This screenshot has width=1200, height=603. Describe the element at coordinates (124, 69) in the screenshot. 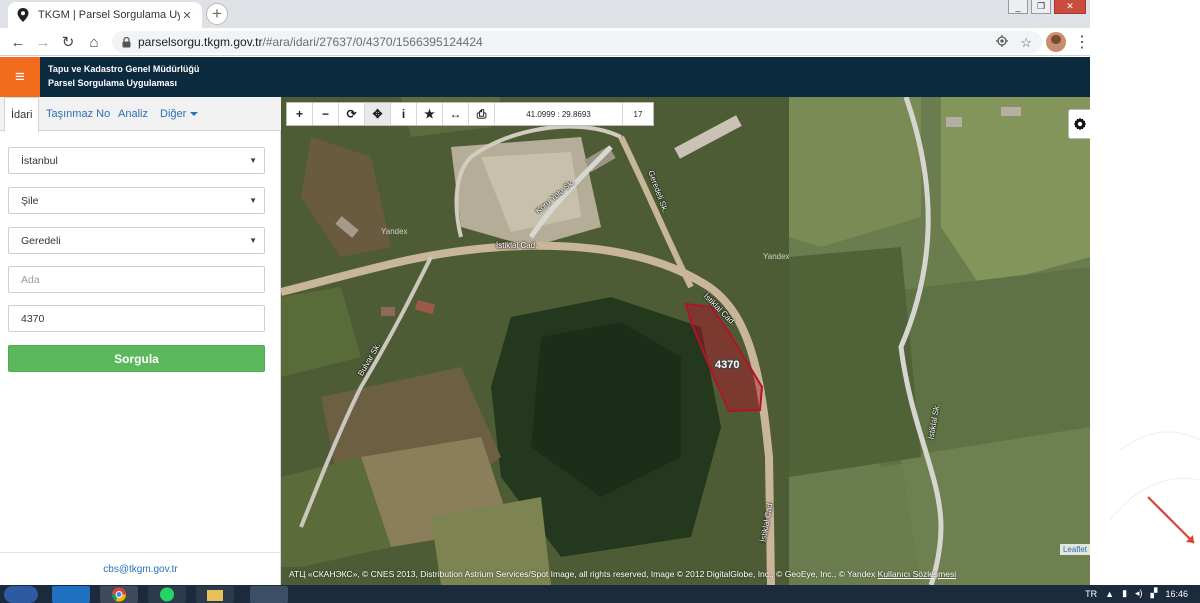

I see `org-title: Tapu ve Kadastro Genel Müdürlüğü` at that location.